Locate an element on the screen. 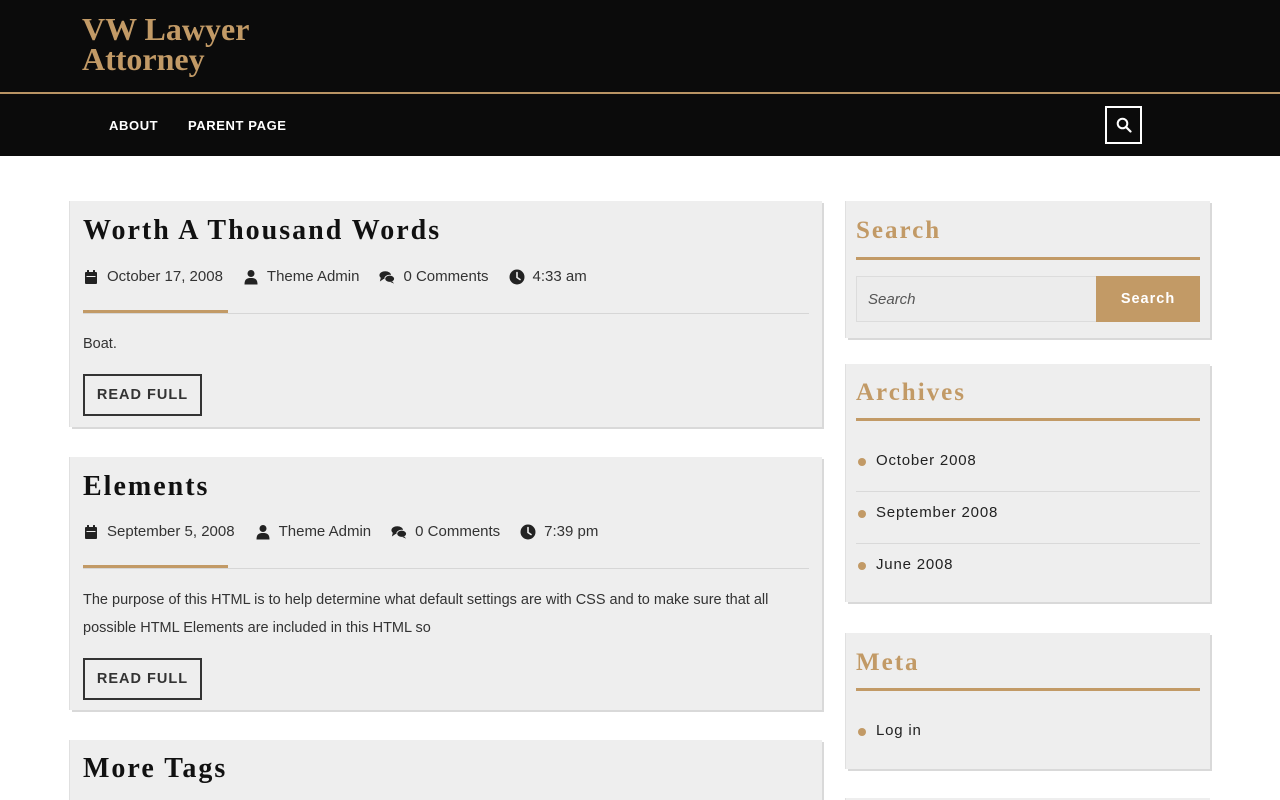 The width and height of the screenshot is (1280, 800). main-navigation: ABOUT PARENT PAGE is located at coordinates (640, 125).